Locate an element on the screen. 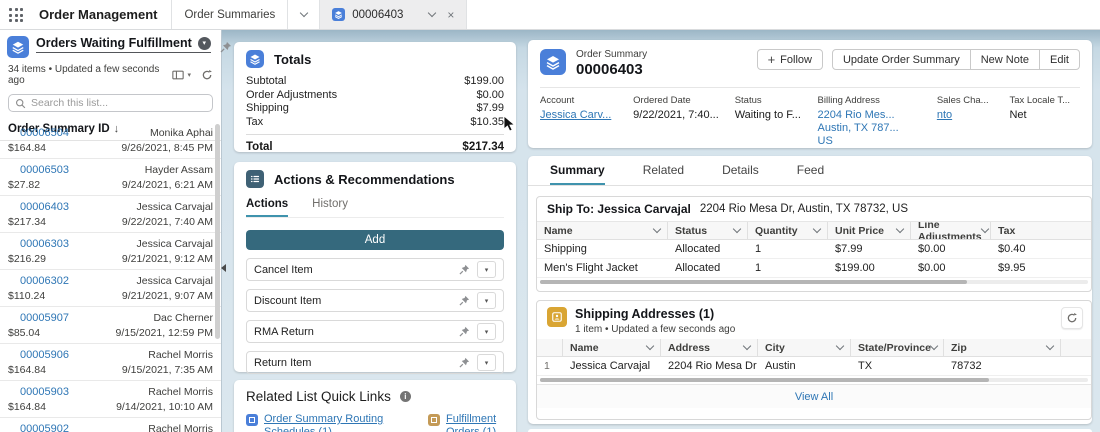 The height and width of the screenshot is (432, 1100). order-id-link: 00005902 is located at coordinates (44, 427).